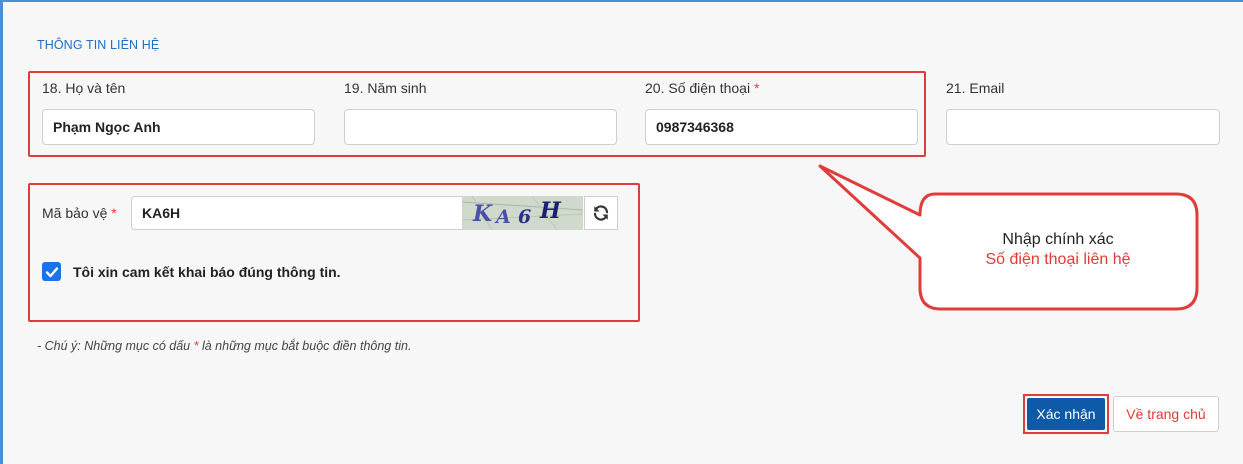 Image resolution: width=1243 pixels, height=464 pixels. I want to click on section-title: THÔNG TIN LIÊN HỆ, so click(98, 45).